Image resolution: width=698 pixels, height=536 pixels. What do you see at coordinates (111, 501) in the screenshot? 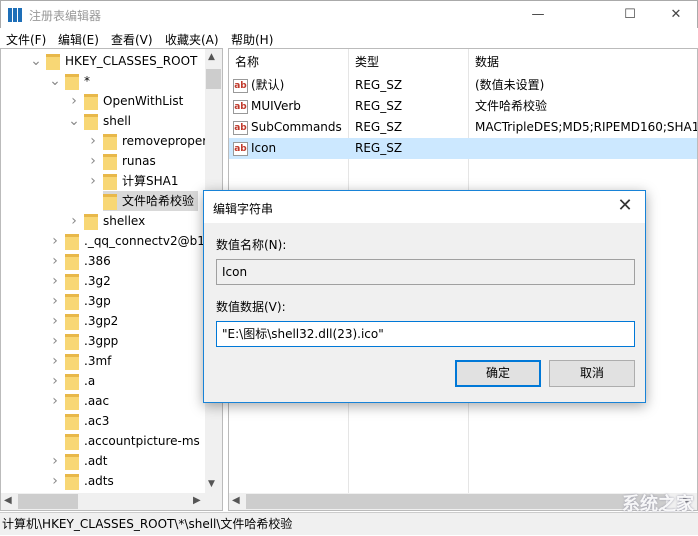
I see `tree-horizontal-scrollbar: ◀ ▶` at bounding box center [111, 501].